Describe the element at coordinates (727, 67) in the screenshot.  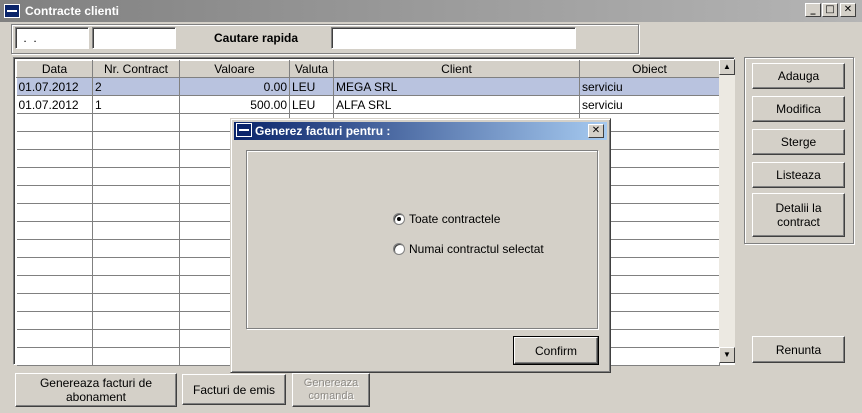
I see `scroll-up-button: ▲` at that location.